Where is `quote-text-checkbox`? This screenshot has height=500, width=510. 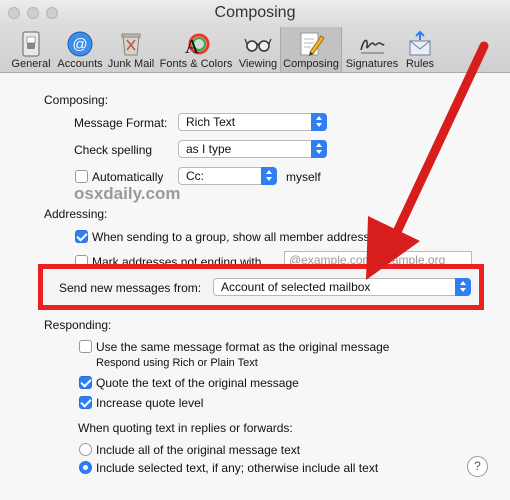 quote-text-checkbox is located at coordinates (85, 382).